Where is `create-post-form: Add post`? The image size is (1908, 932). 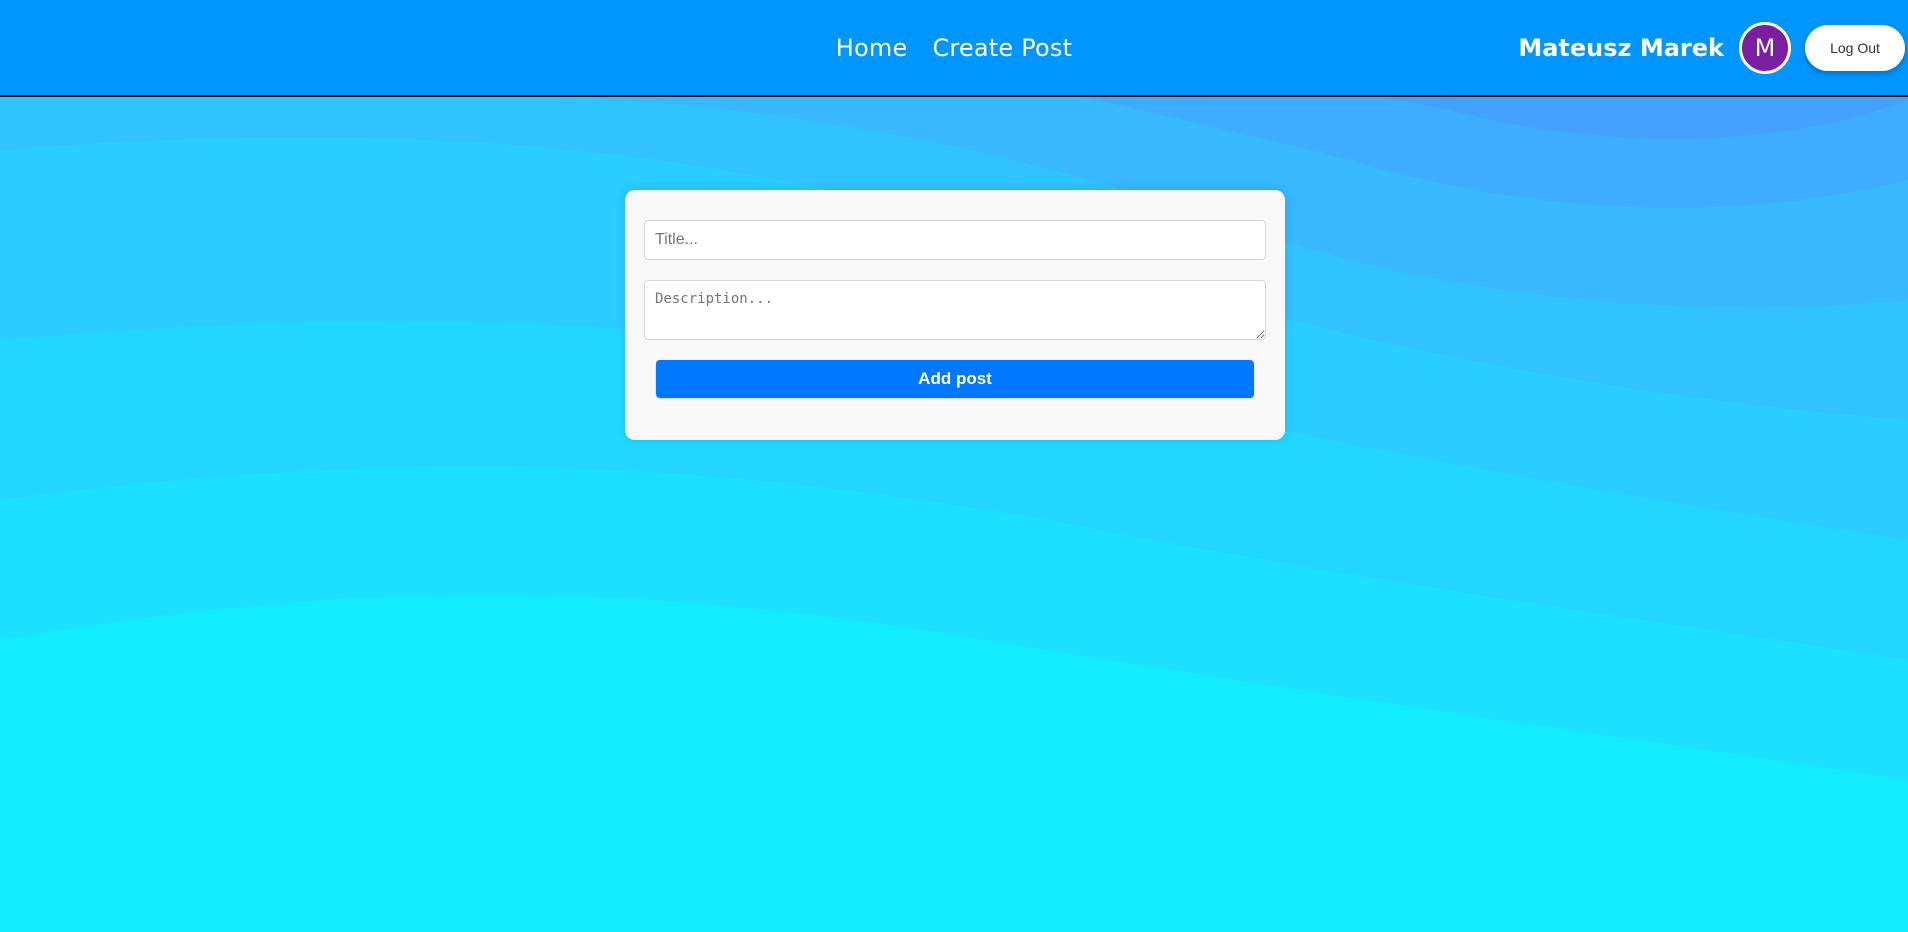 create-post-form: Add post is located at coordinates (955, 315).